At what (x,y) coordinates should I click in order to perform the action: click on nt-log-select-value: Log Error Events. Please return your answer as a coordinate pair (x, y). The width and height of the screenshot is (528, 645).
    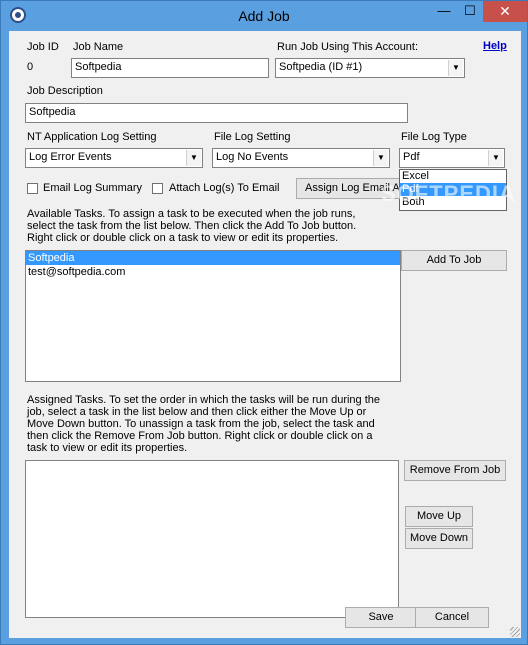
    Looking at the image, I should click on (70, 157).